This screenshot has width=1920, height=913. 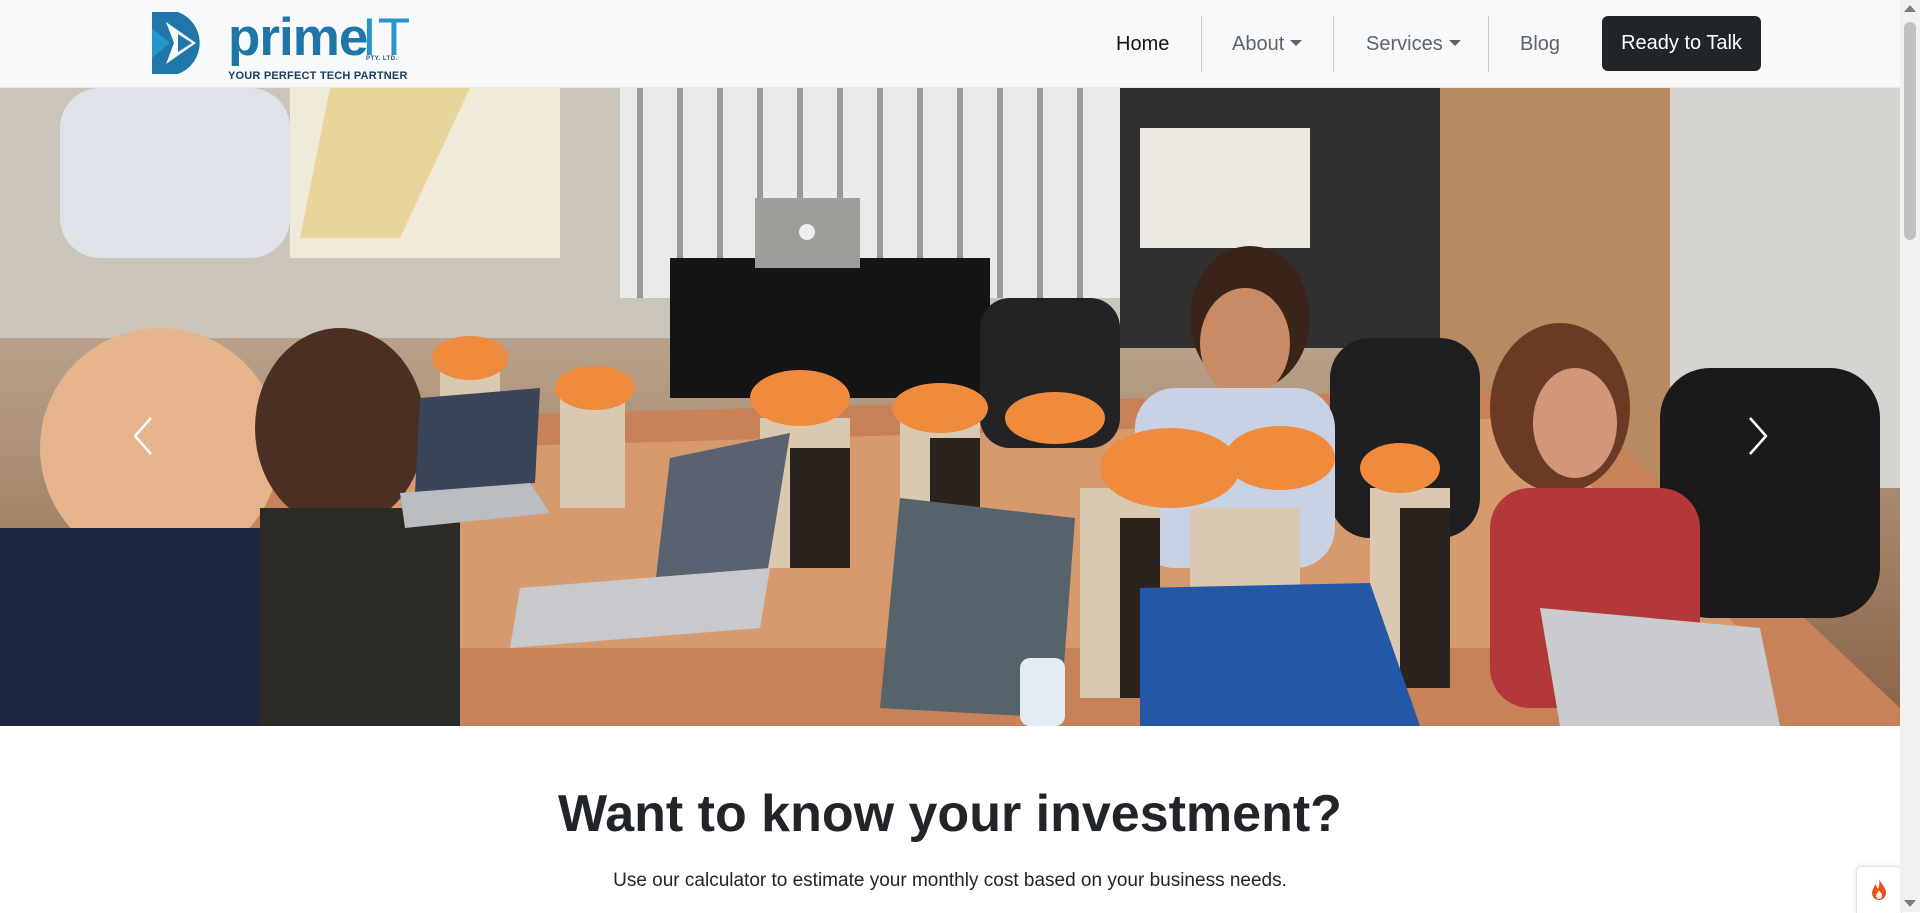 I want to click on nav-item-about: About, so click(x=1267, y=44).